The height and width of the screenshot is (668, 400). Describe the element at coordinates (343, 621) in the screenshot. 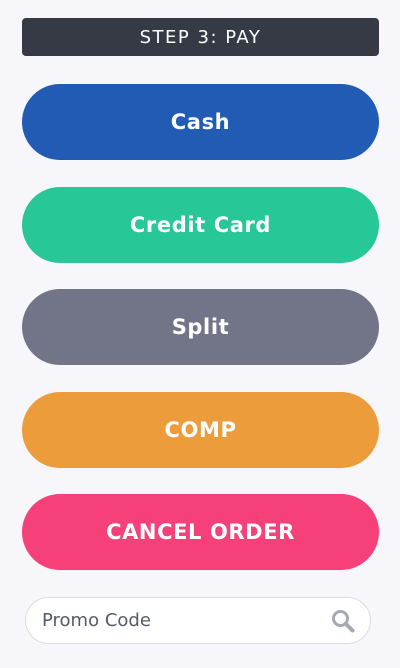

I see `search-icon` at that location.